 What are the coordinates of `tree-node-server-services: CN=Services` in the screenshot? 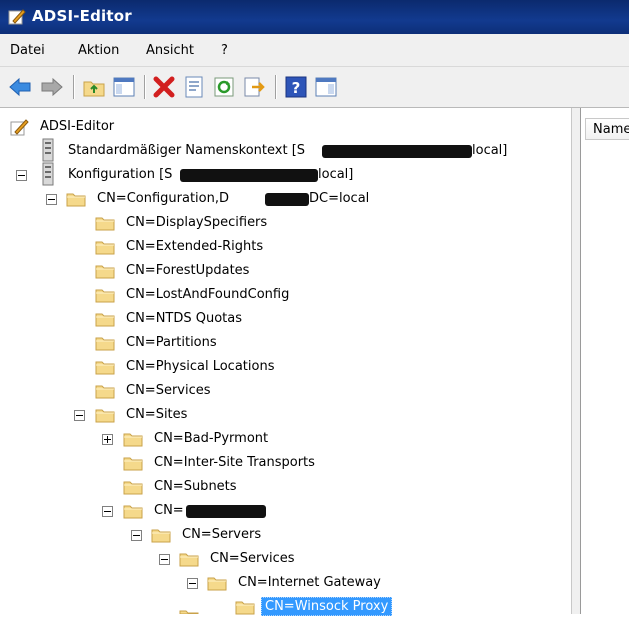 It's located at (200, 559).